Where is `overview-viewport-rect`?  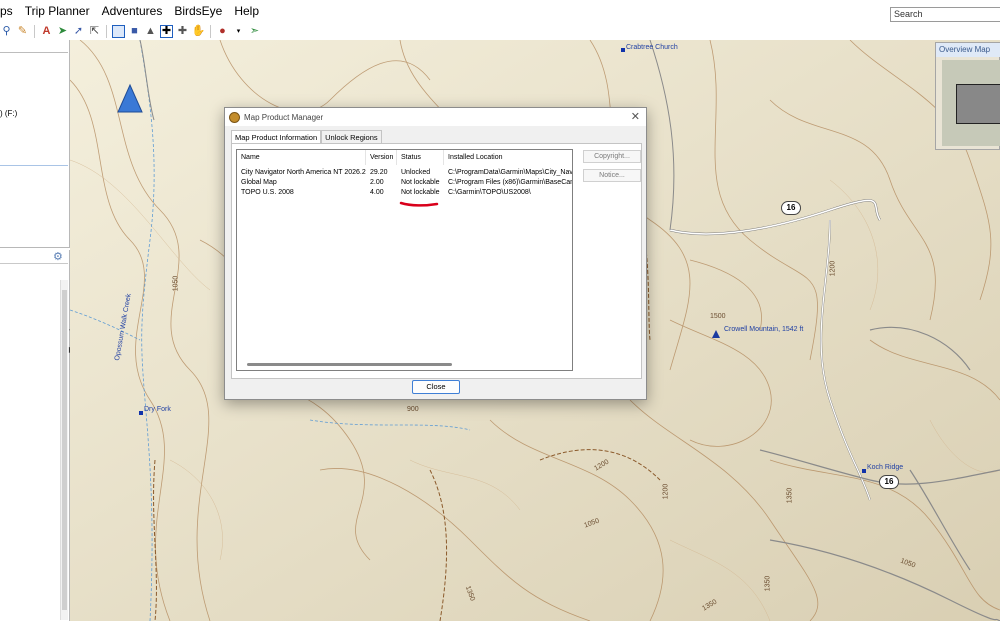 overview-viewport-rect is located at coordinates (978, 104).